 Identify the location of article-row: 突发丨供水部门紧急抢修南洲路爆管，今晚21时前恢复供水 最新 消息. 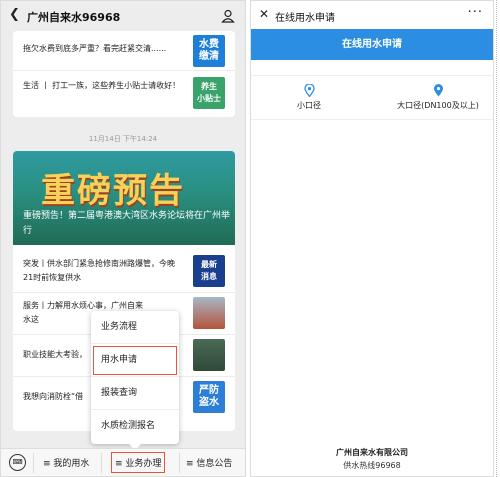
(124, 272).